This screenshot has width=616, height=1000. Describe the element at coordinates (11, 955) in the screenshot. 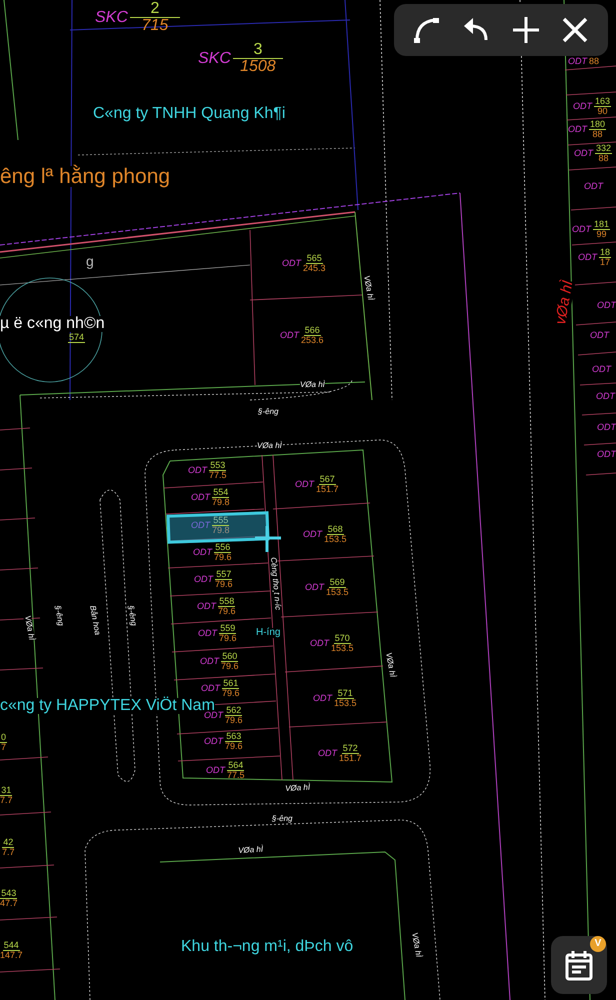

I see `parcel-area: 147.7` at that location.